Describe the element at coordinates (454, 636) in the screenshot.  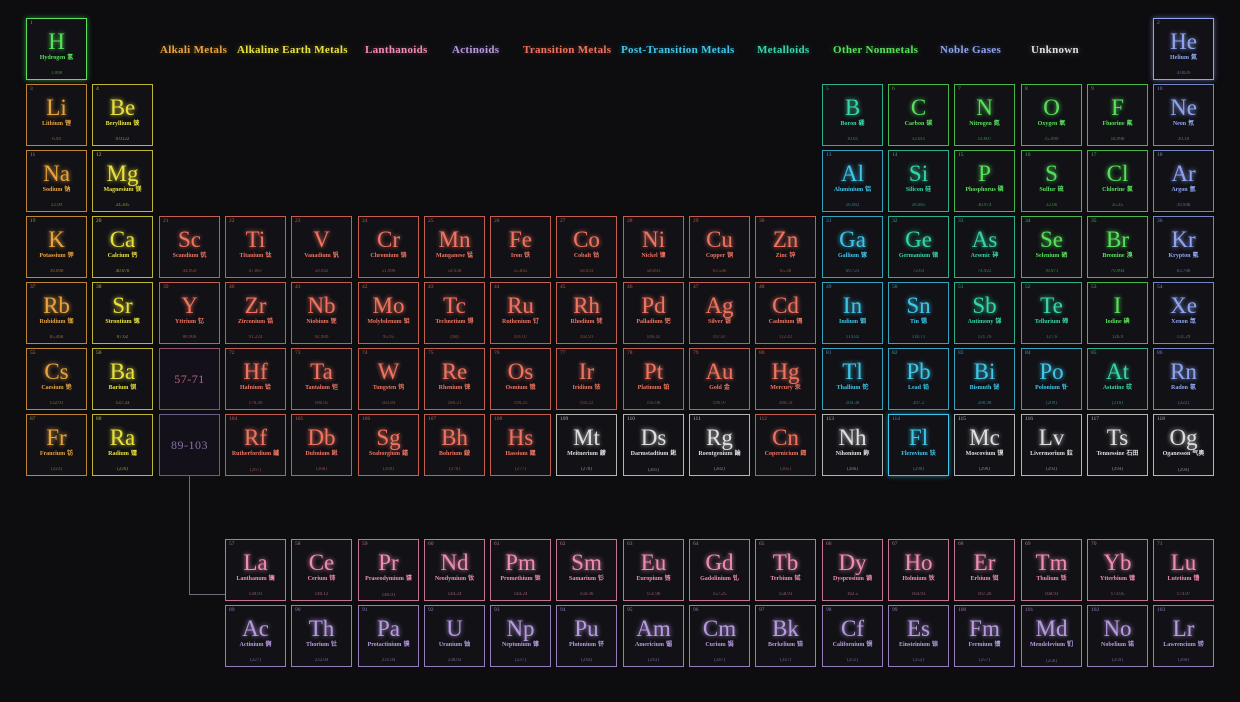
I see `element-cell-u: 92 U Uranium 铀 238.03` at that location.